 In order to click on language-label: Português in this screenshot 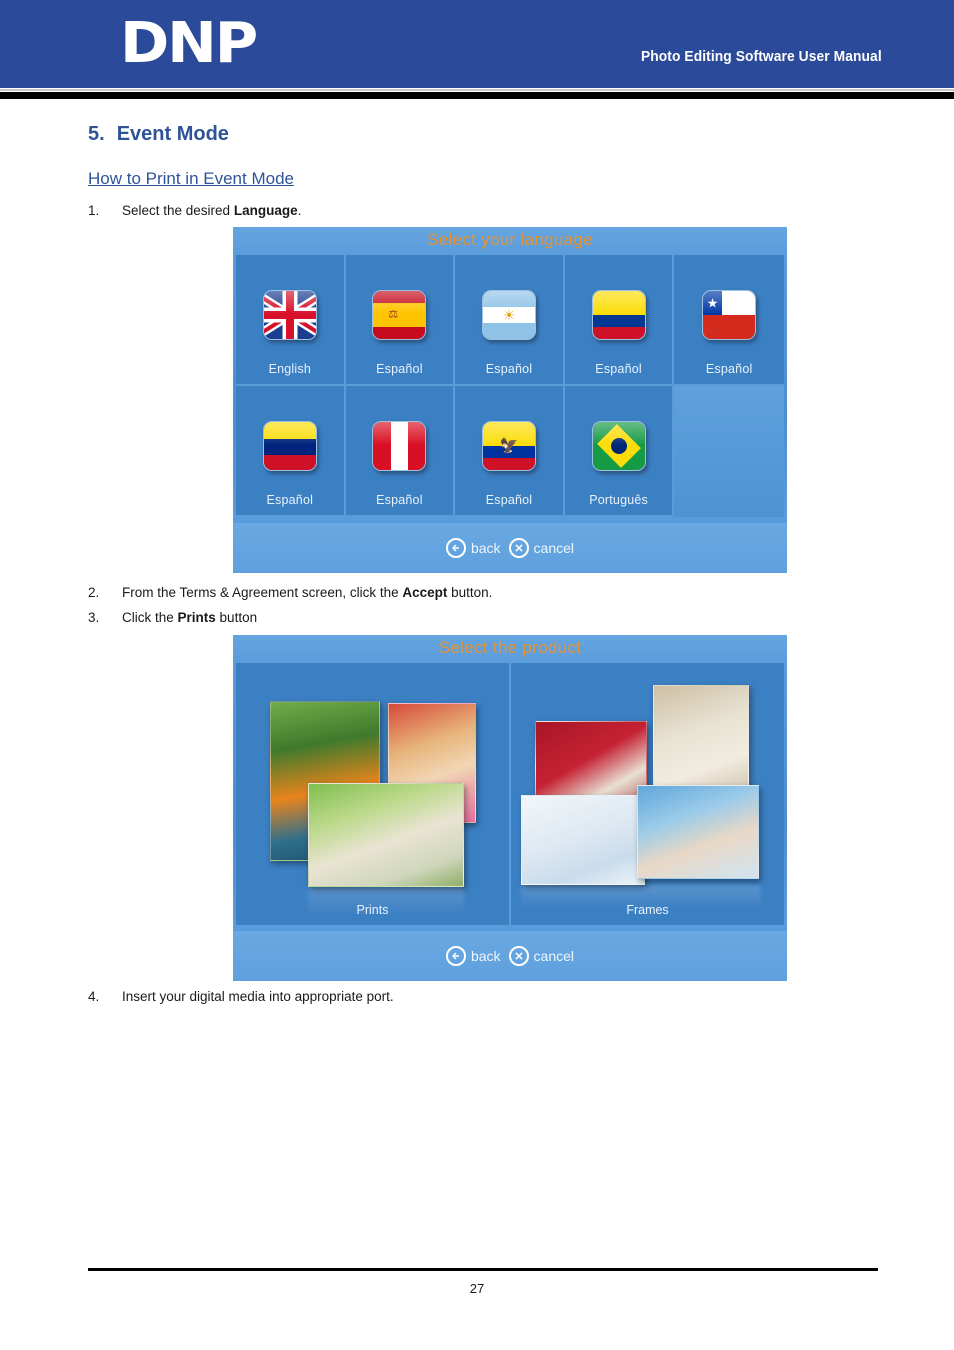, I will do `click(618, 500)`.